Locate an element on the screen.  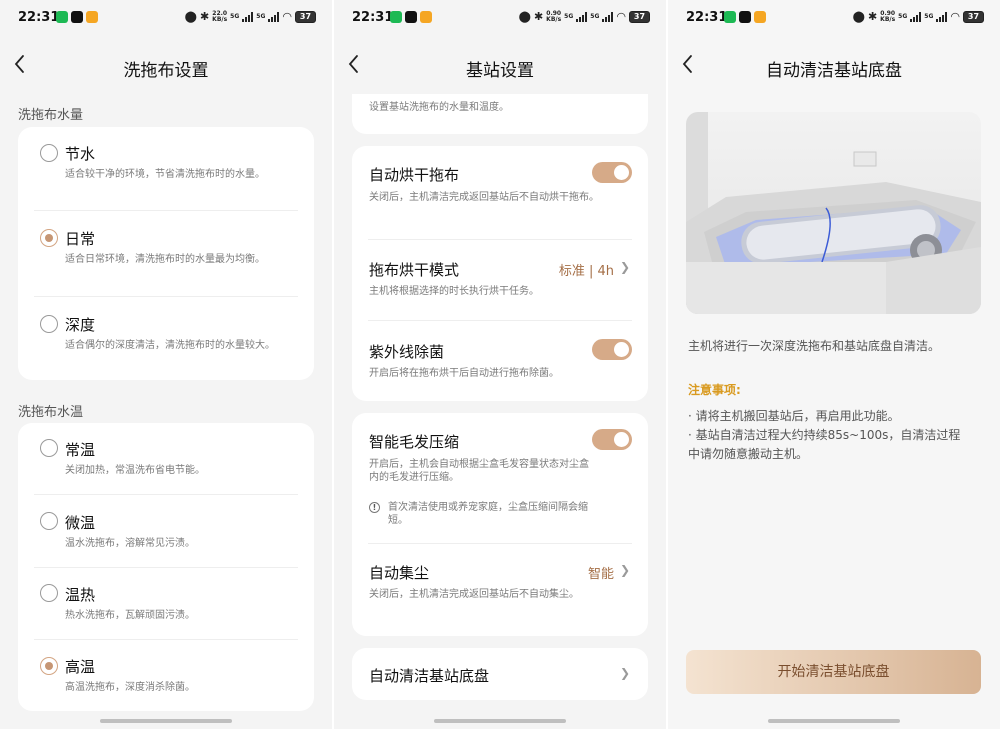
row-title: 拖布烘干模式 is located at coordinates (414, 270).